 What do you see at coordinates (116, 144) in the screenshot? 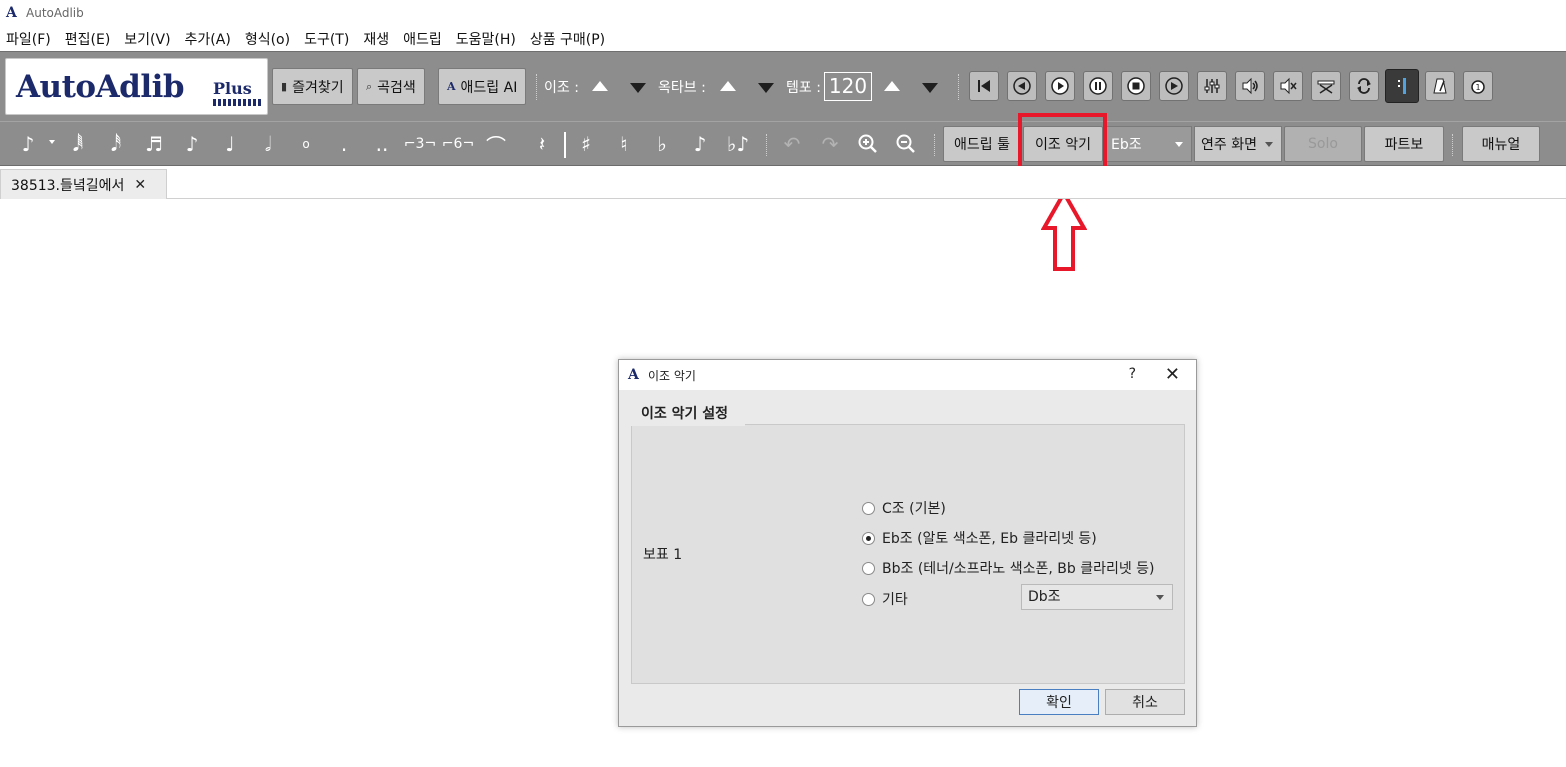
I see `thirtysecond-note-button: 𝅘𝅥𝅰` at bounding box center [116, 144].